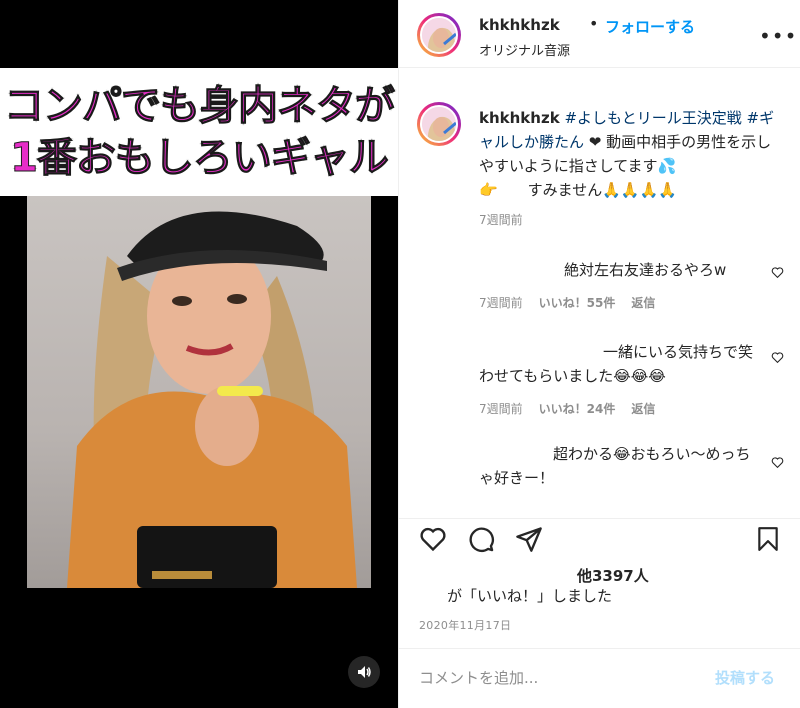 The image size is (800, 708). Describe the element at coordinates (652, 118) in the screenshot. I see `hashtag-yoshimoto: #よしもとリール王決定戦` at that location.